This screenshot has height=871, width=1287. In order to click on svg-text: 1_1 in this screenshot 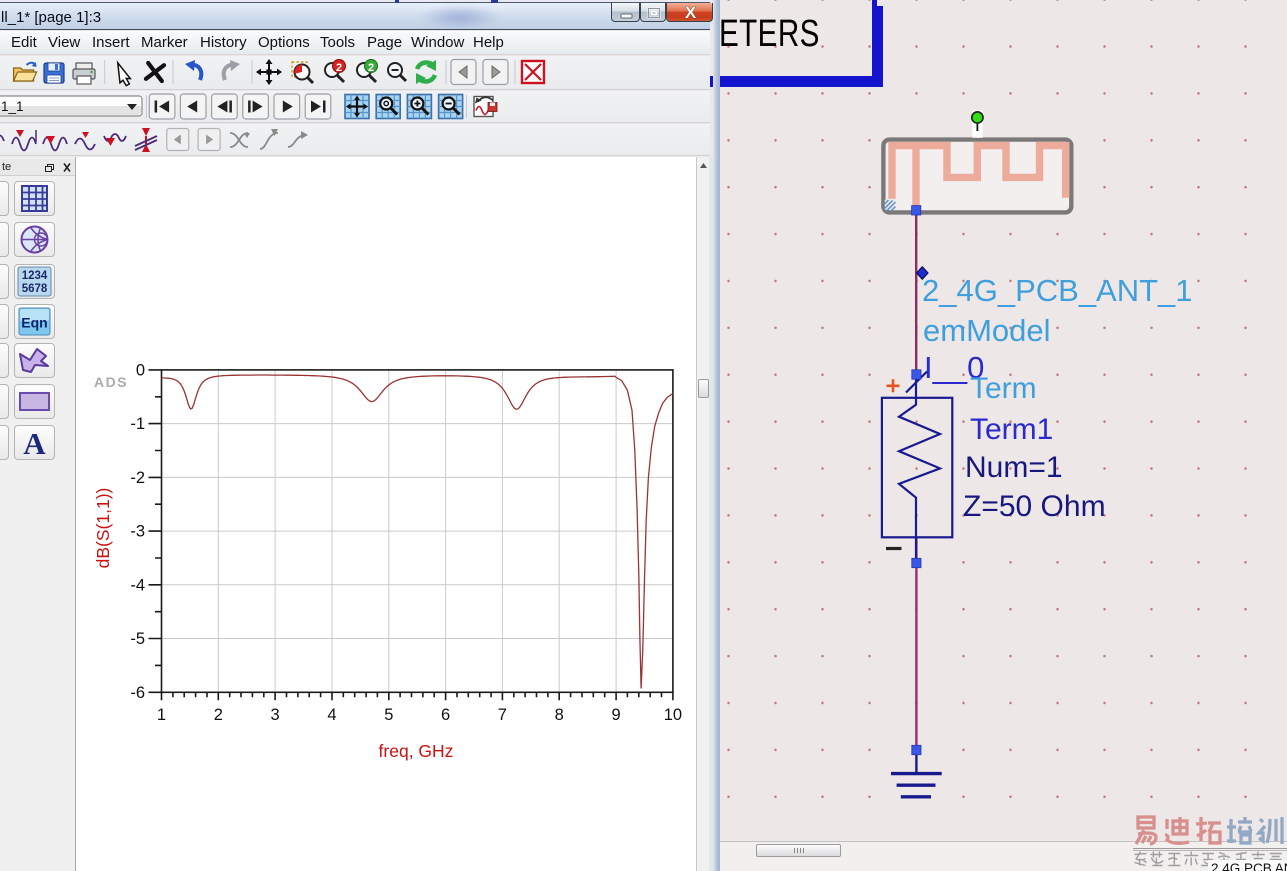, I will do `click(12, 106)`.